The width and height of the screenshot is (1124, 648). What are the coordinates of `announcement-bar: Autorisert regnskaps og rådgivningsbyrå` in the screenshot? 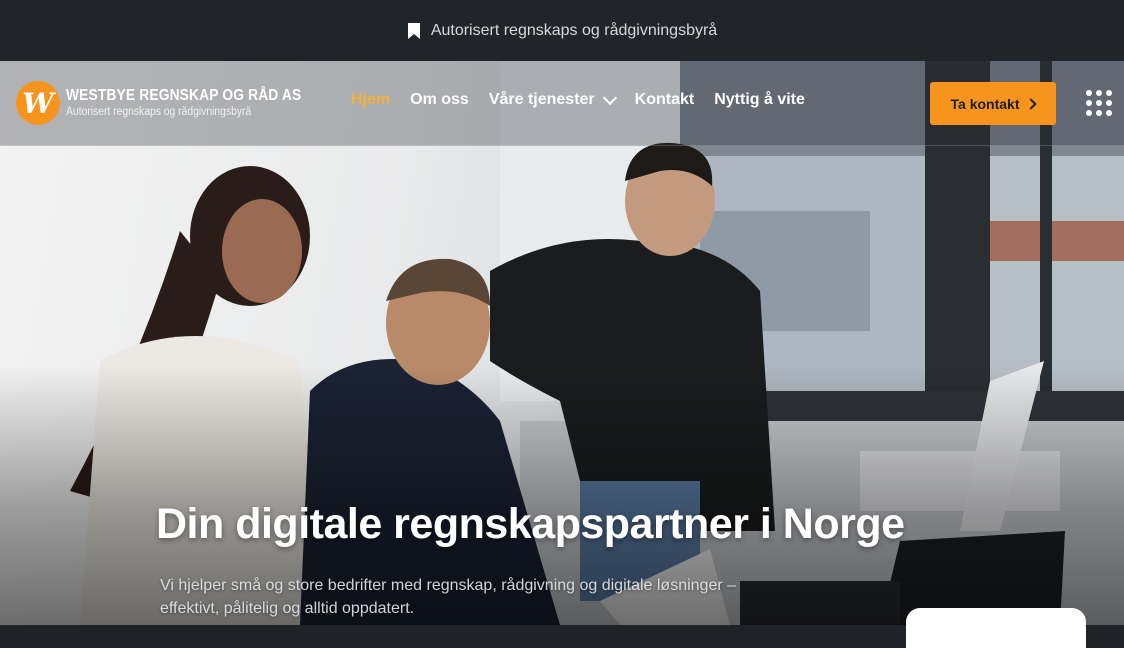 It's located at (562, 30).